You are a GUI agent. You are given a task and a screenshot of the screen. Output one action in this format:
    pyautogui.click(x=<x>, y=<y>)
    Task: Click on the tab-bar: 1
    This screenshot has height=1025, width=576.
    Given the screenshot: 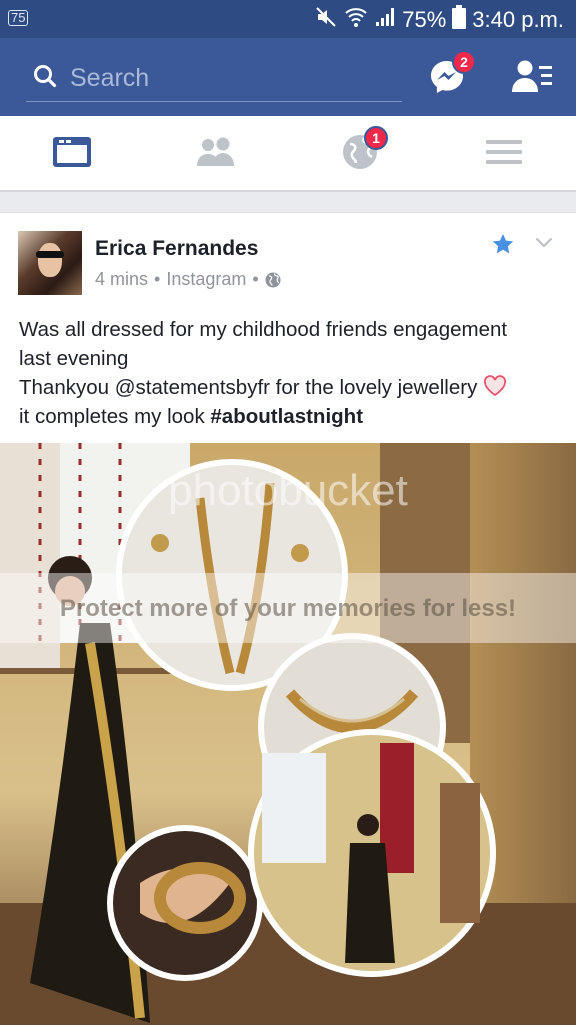 What is the action you would take?
    pyautogui.click(x=288, y=154)
    